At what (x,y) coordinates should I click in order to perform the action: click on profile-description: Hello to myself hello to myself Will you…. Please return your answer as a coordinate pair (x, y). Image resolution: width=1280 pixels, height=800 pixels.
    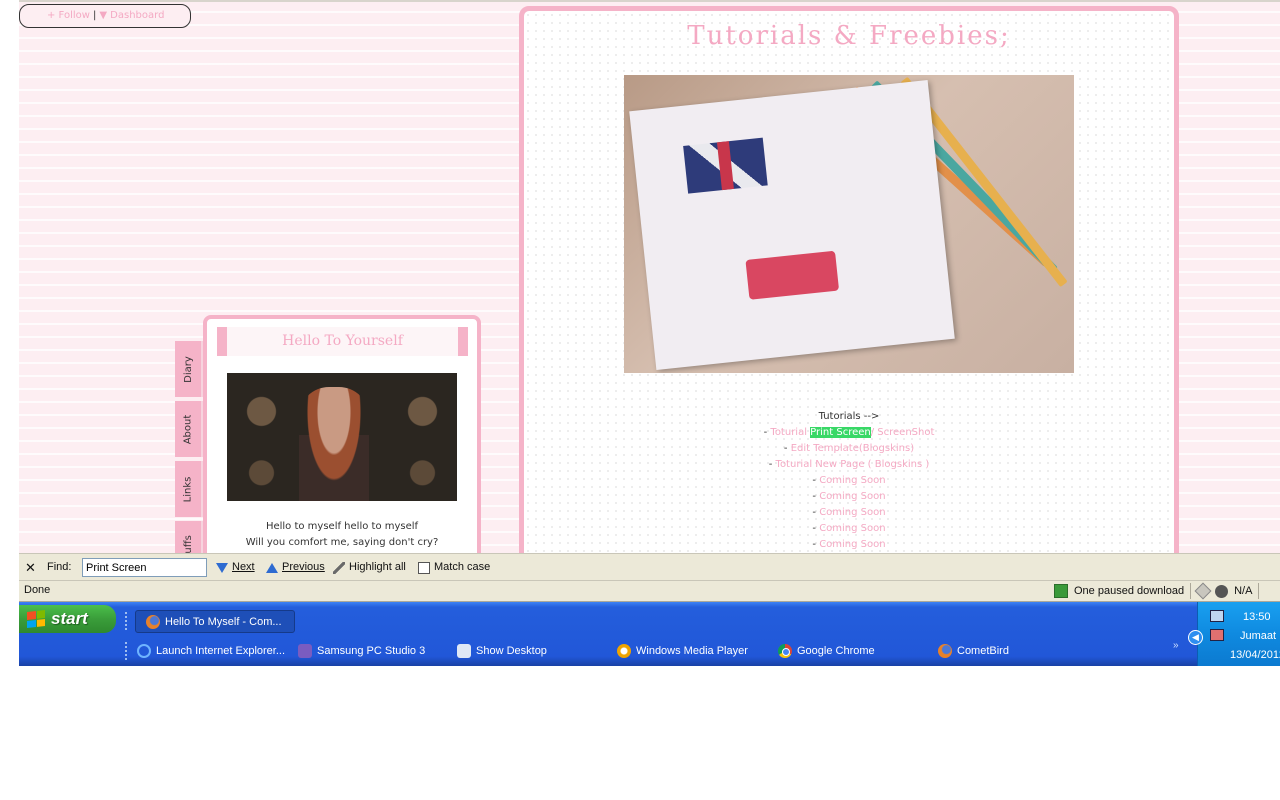
    Looking at the image, I should click on (342, 535).